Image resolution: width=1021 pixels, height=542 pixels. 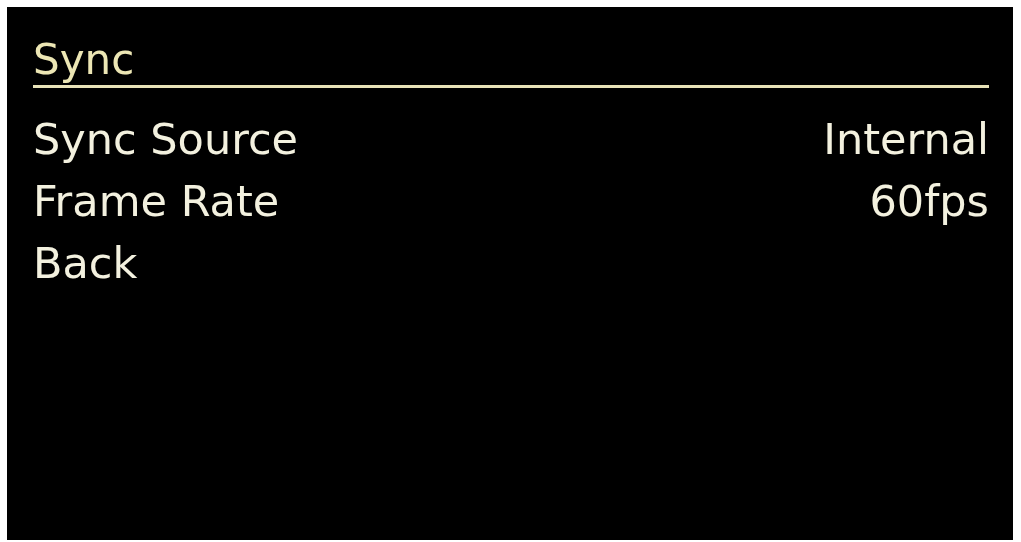 I want to click on menu-item: Back, so click(x=511, y=263).